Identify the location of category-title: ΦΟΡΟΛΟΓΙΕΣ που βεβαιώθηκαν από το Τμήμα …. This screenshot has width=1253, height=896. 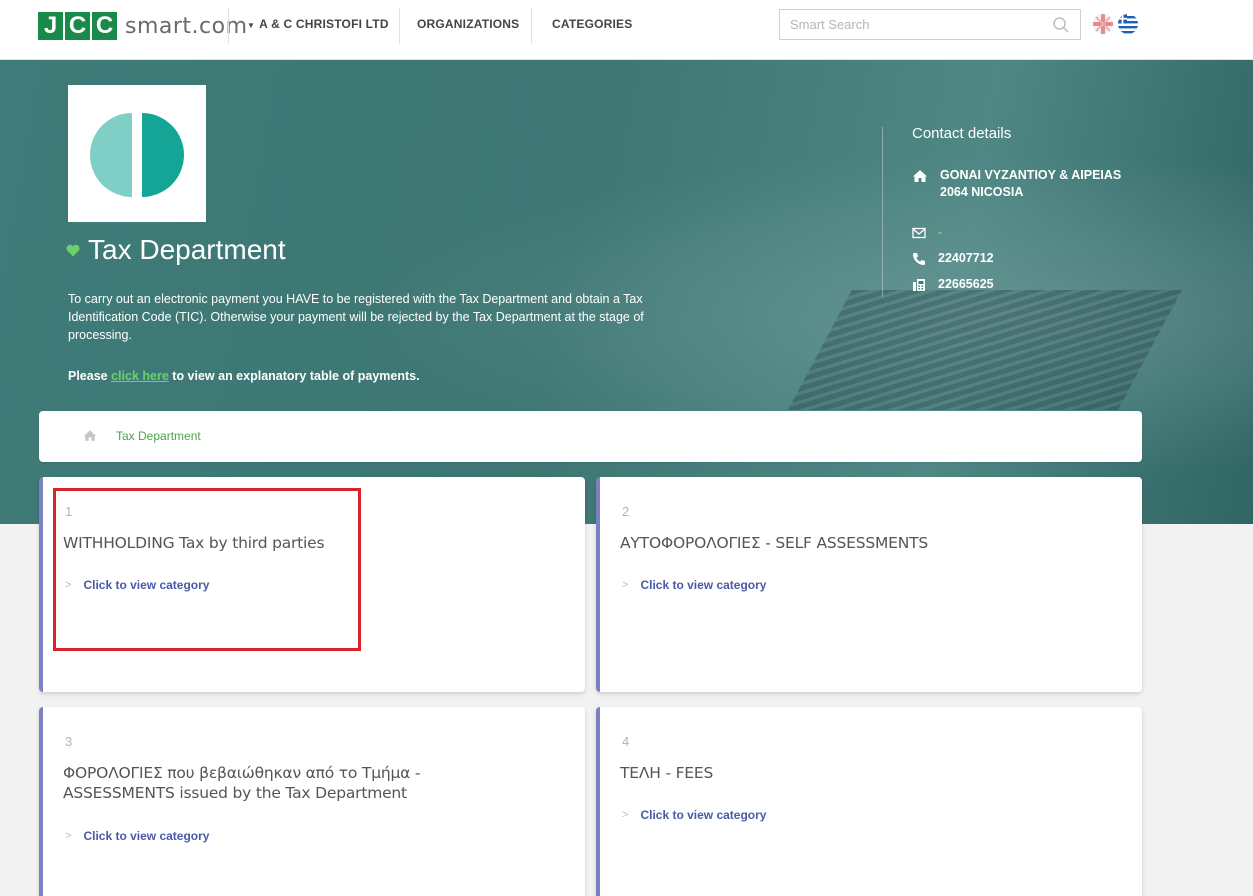
(241, 783).